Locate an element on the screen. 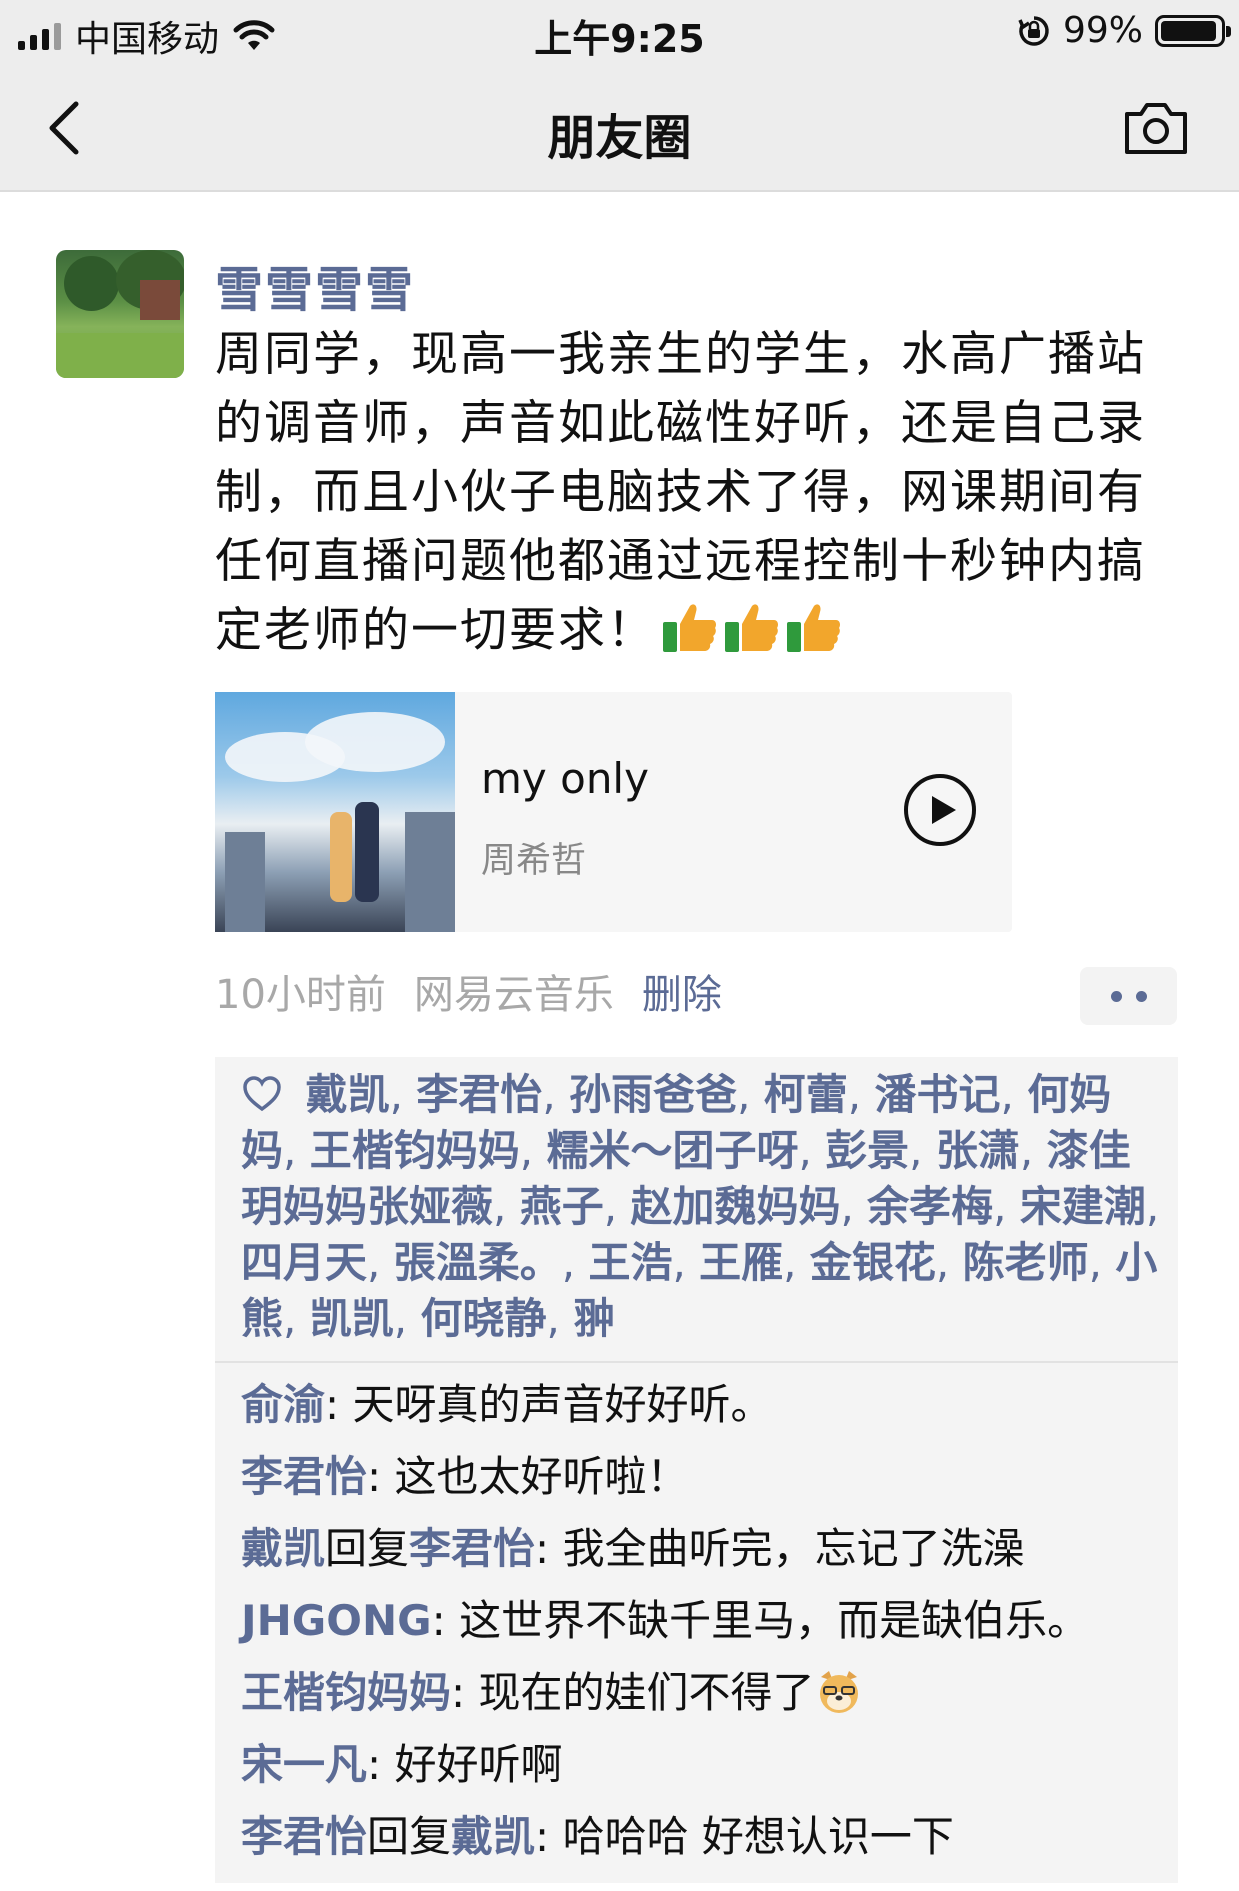  song-title: my only is located at coordinates (565, 778).